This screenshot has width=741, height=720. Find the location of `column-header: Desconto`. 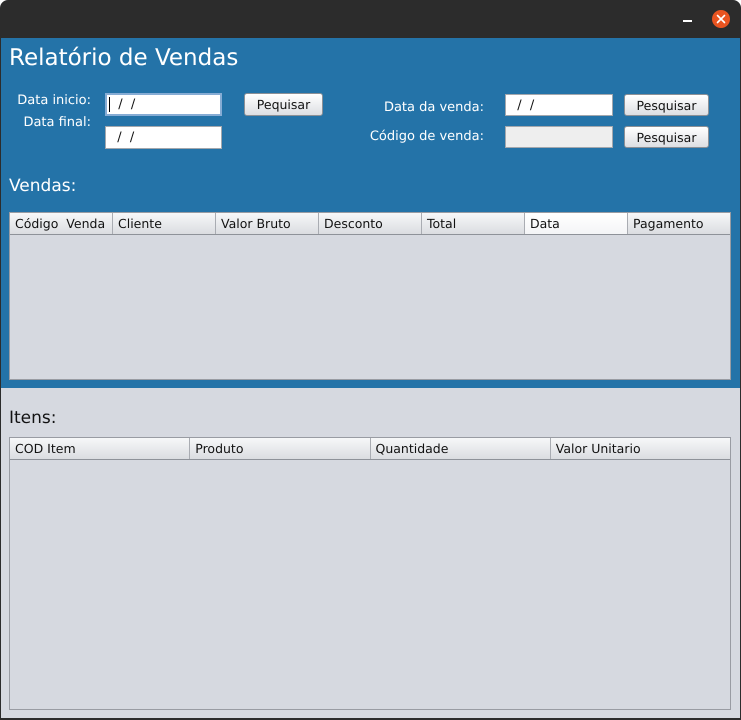

column-header: Desconto is located at coordinates (370, 223).